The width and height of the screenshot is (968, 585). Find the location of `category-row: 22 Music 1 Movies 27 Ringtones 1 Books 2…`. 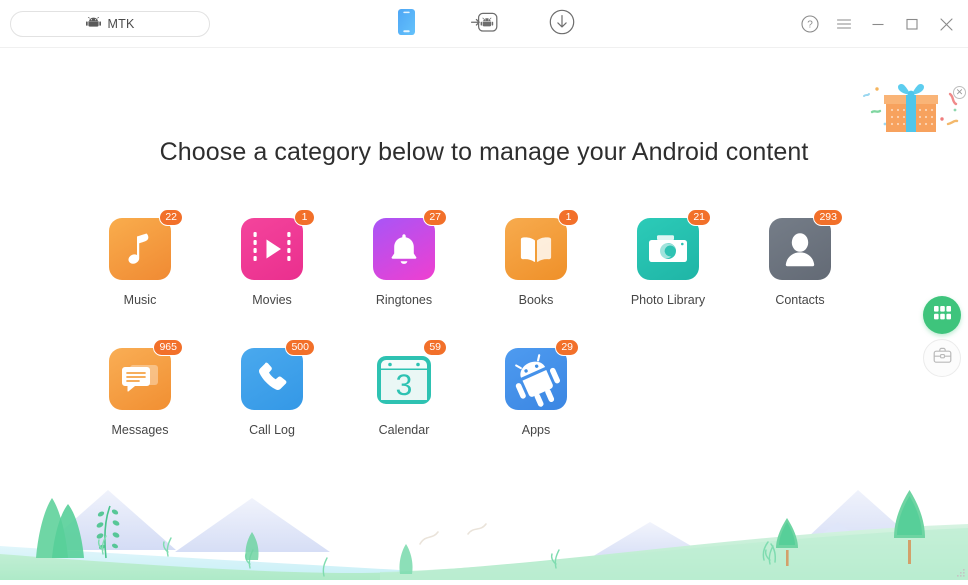

category-row: 22 Music 1 Movies 27 Ringtones 1 Books 2… is located at coordinates (484, 258).